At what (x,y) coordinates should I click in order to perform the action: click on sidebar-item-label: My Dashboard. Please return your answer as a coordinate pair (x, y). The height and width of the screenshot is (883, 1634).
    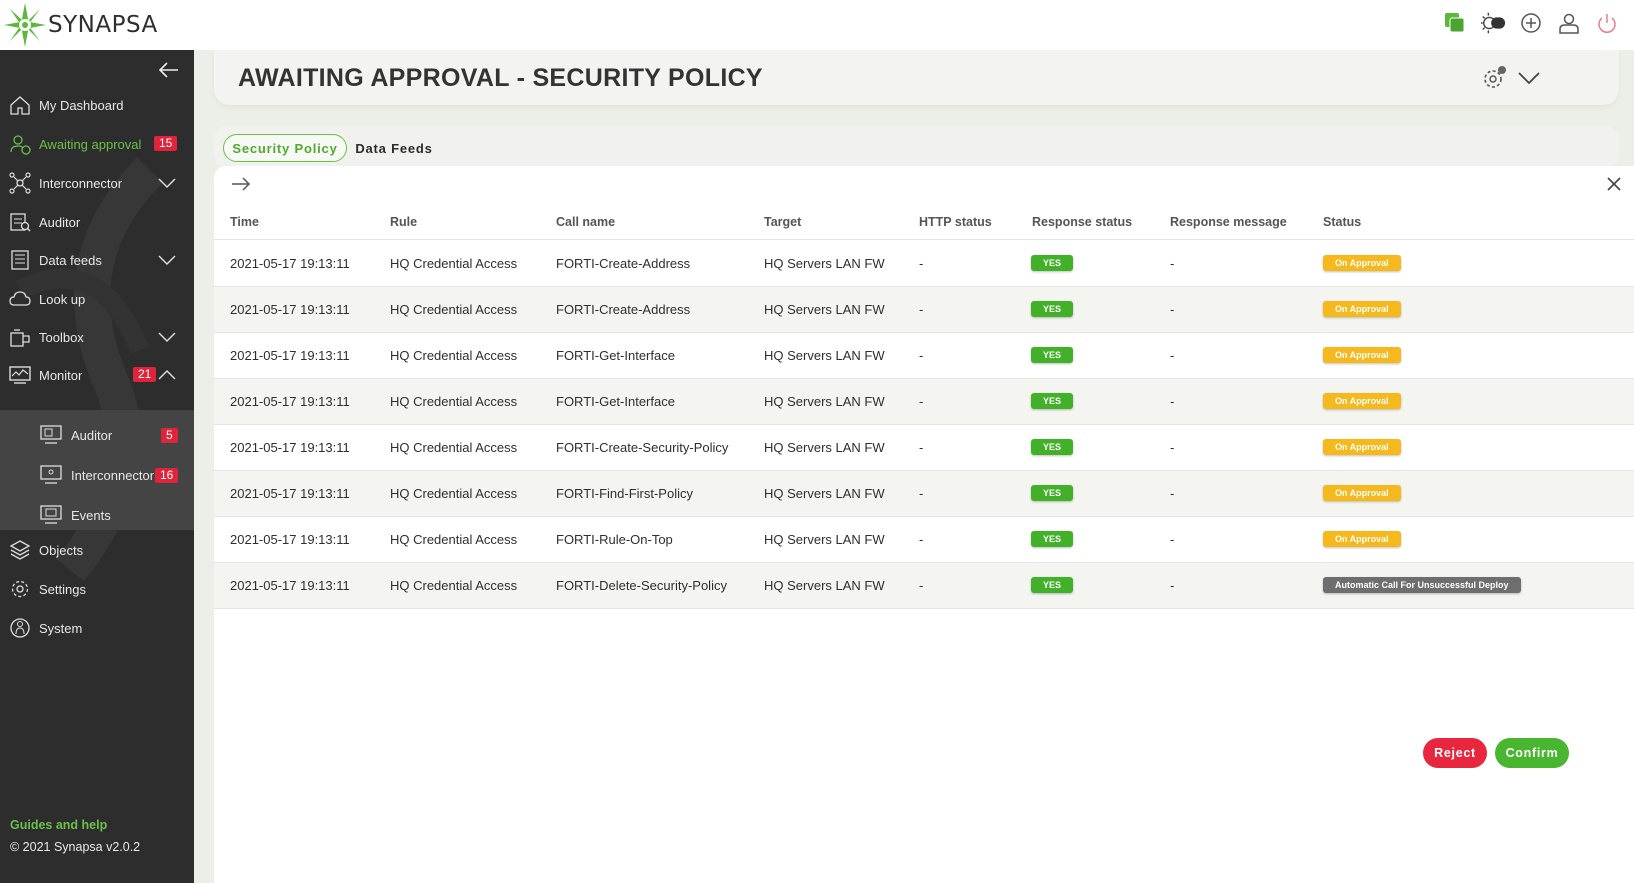
    Looking at the image, I should click on (81, 105).